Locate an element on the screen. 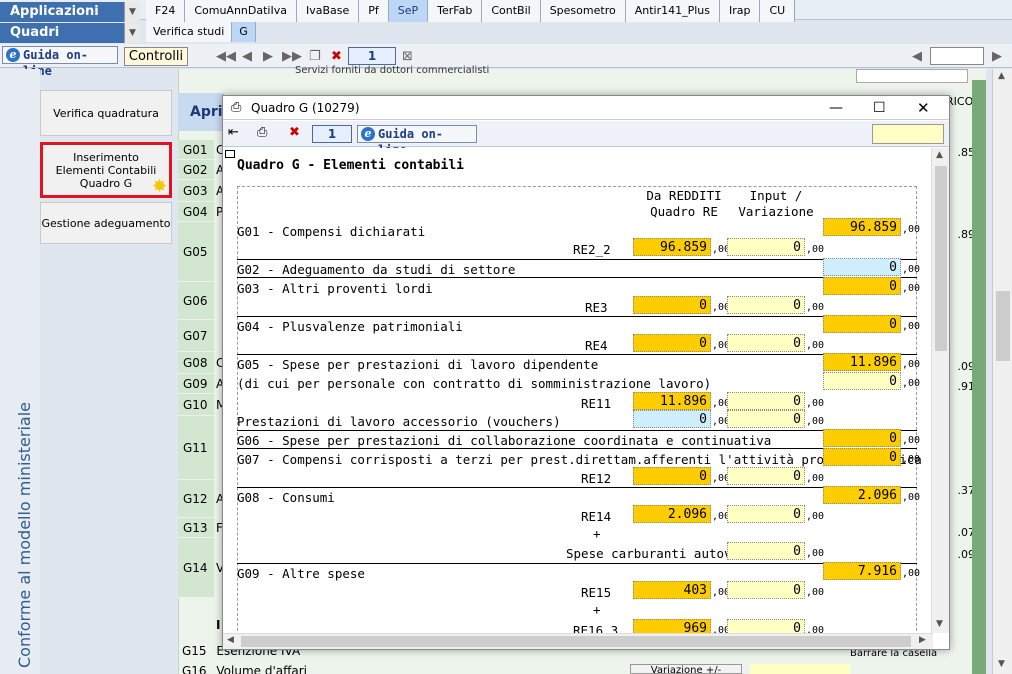 The height and width of the screenshot is (674, 1012). bg-input is located at coordinates (800, 669).